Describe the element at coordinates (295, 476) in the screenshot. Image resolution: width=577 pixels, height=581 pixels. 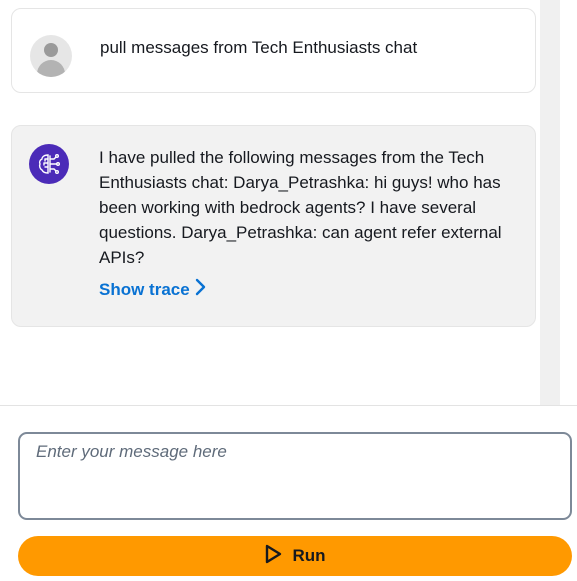
I see `message-input` at that location.